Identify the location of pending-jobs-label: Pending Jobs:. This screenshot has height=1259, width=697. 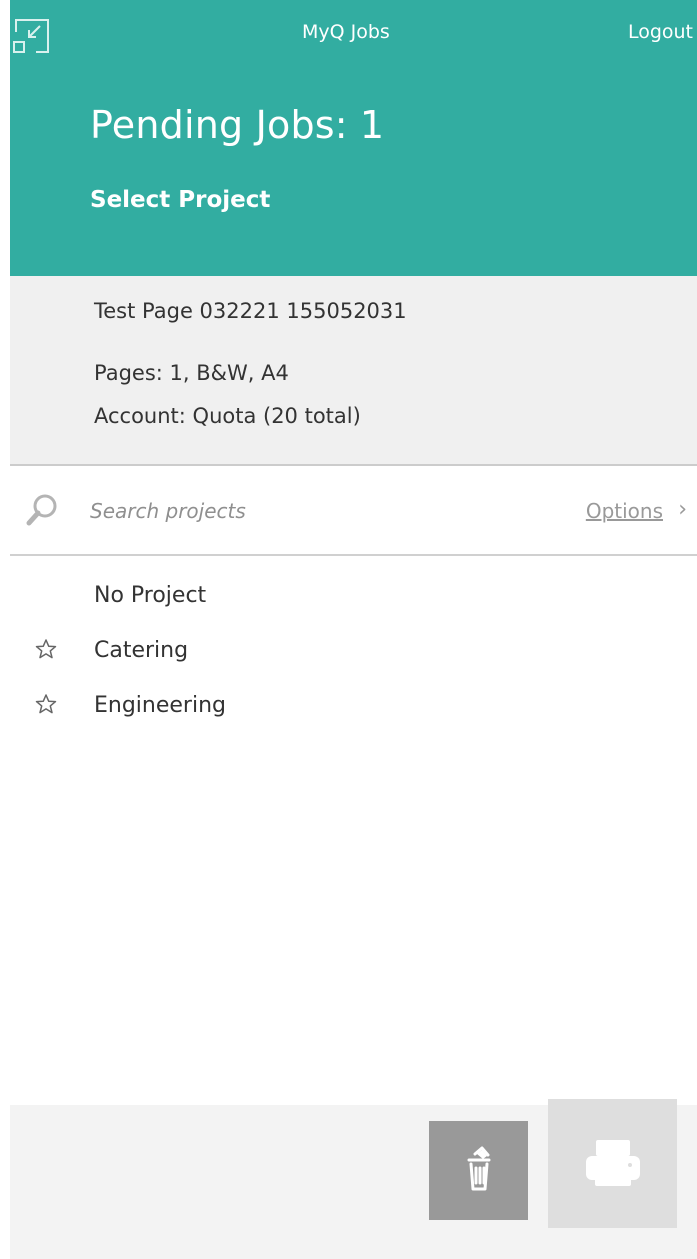
(219, 125).